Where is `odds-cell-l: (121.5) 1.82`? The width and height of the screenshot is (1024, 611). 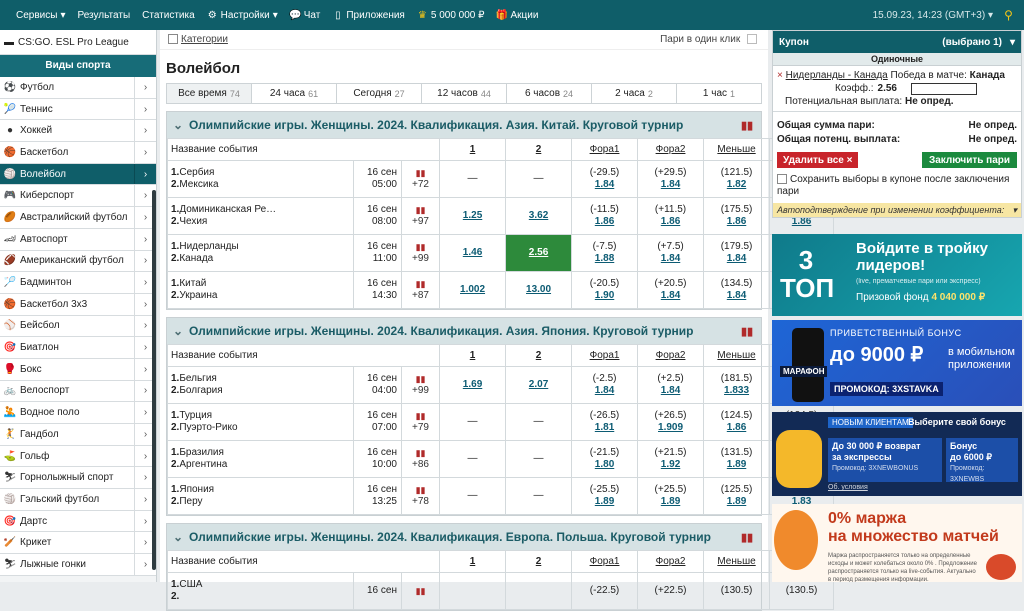 odds-cell-l: (121.5) 1.82 is located at coordinates (737, 179).